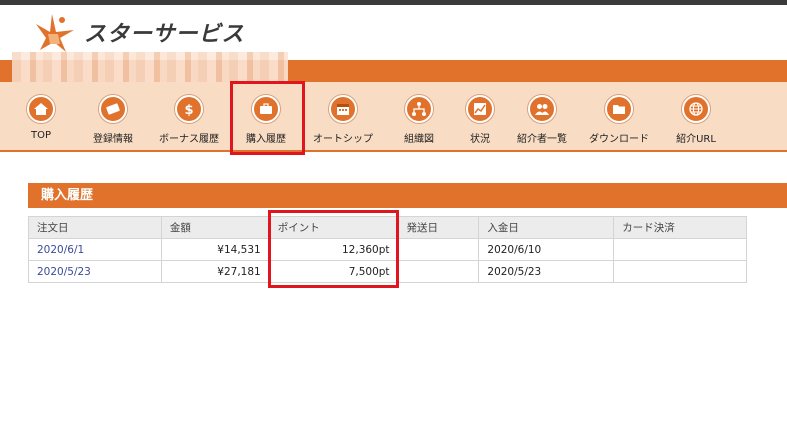 This screenshot has height=424, width=787. Describe the element at coordinates (215, 227) in the screenshot. I see `column-header-amount: 金額` at that location.